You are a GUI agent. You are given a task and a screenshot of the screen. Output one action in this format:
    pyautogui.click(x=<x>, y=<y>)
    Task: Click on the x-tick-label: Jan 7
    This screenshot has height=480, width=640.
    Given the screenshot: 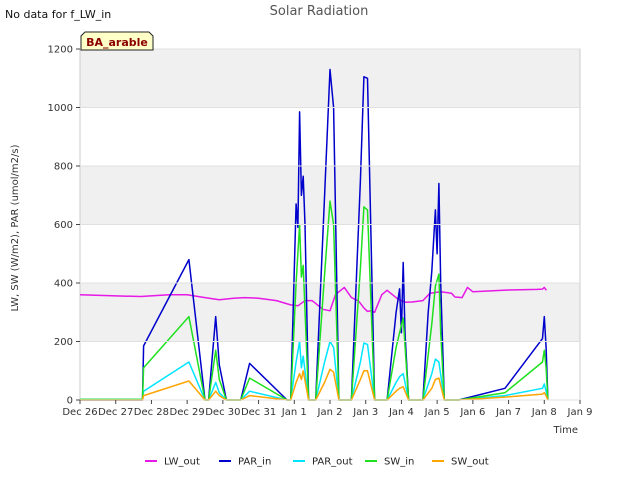 What is the action you would take?
    pyautogui.click(x=508, y=412)
    